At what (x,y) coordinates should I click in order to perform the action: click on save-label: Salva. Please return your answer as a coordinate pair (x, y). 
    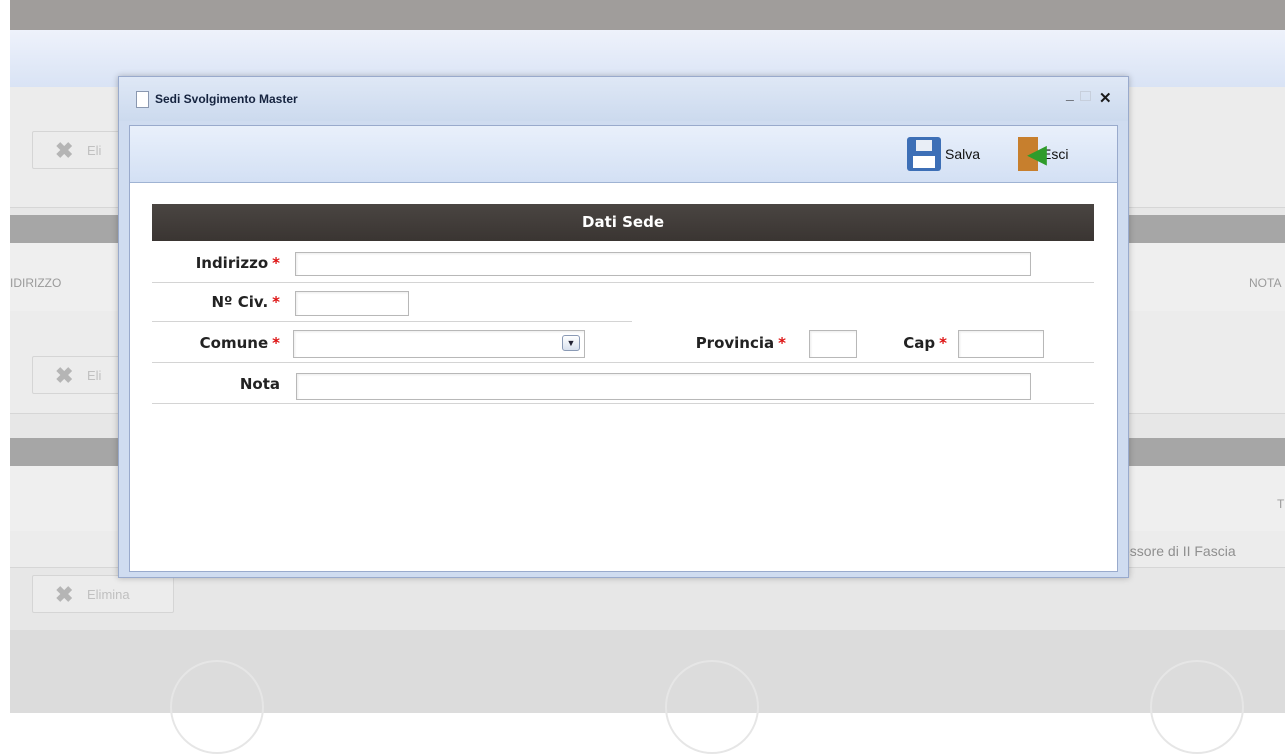
    Looking at the image, I should click on (963, 154).